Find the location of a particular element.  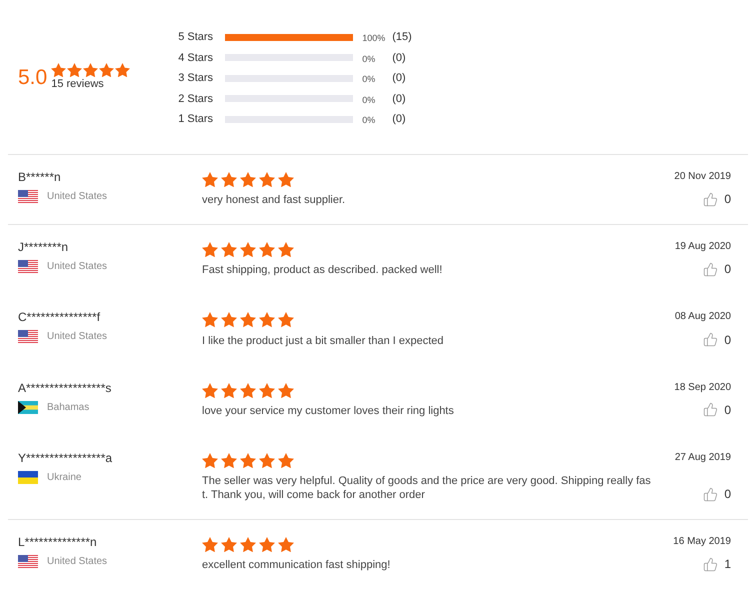

review-date: 08 Aug 2020 is located at coordinates (702, 317).